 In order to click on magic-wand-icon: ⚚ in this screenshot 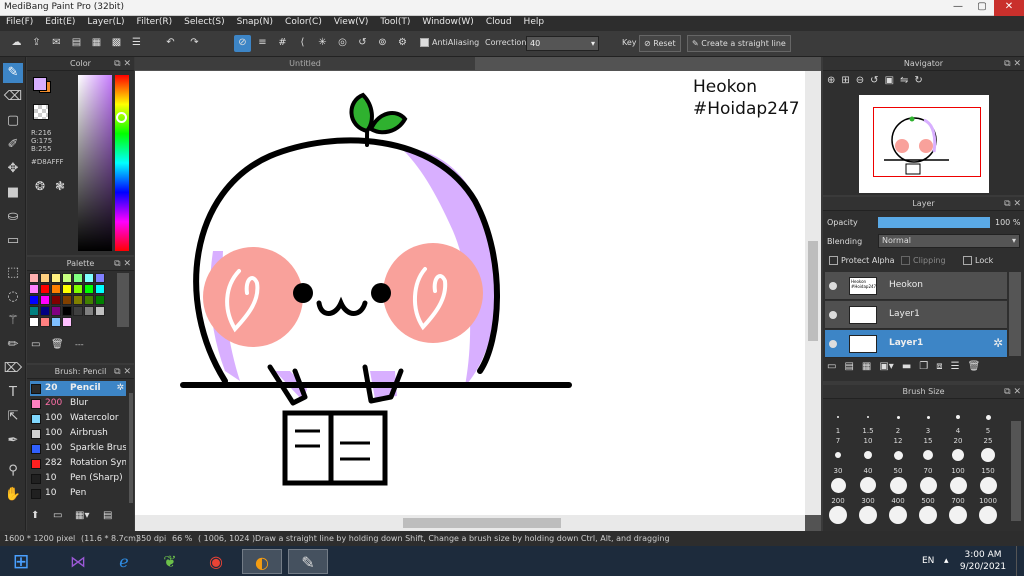, I will do `click(13, 321)`.